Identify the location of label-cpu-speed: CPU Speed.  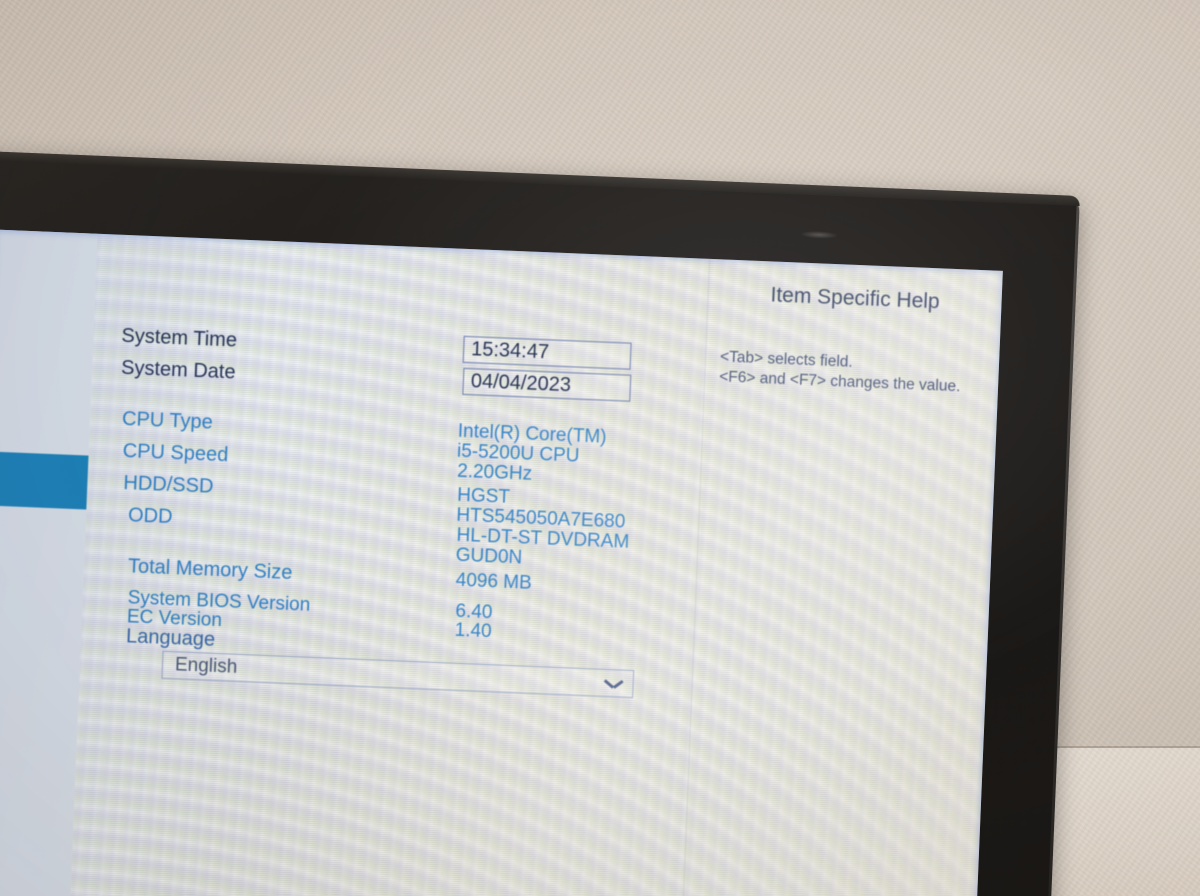
(175, 453).